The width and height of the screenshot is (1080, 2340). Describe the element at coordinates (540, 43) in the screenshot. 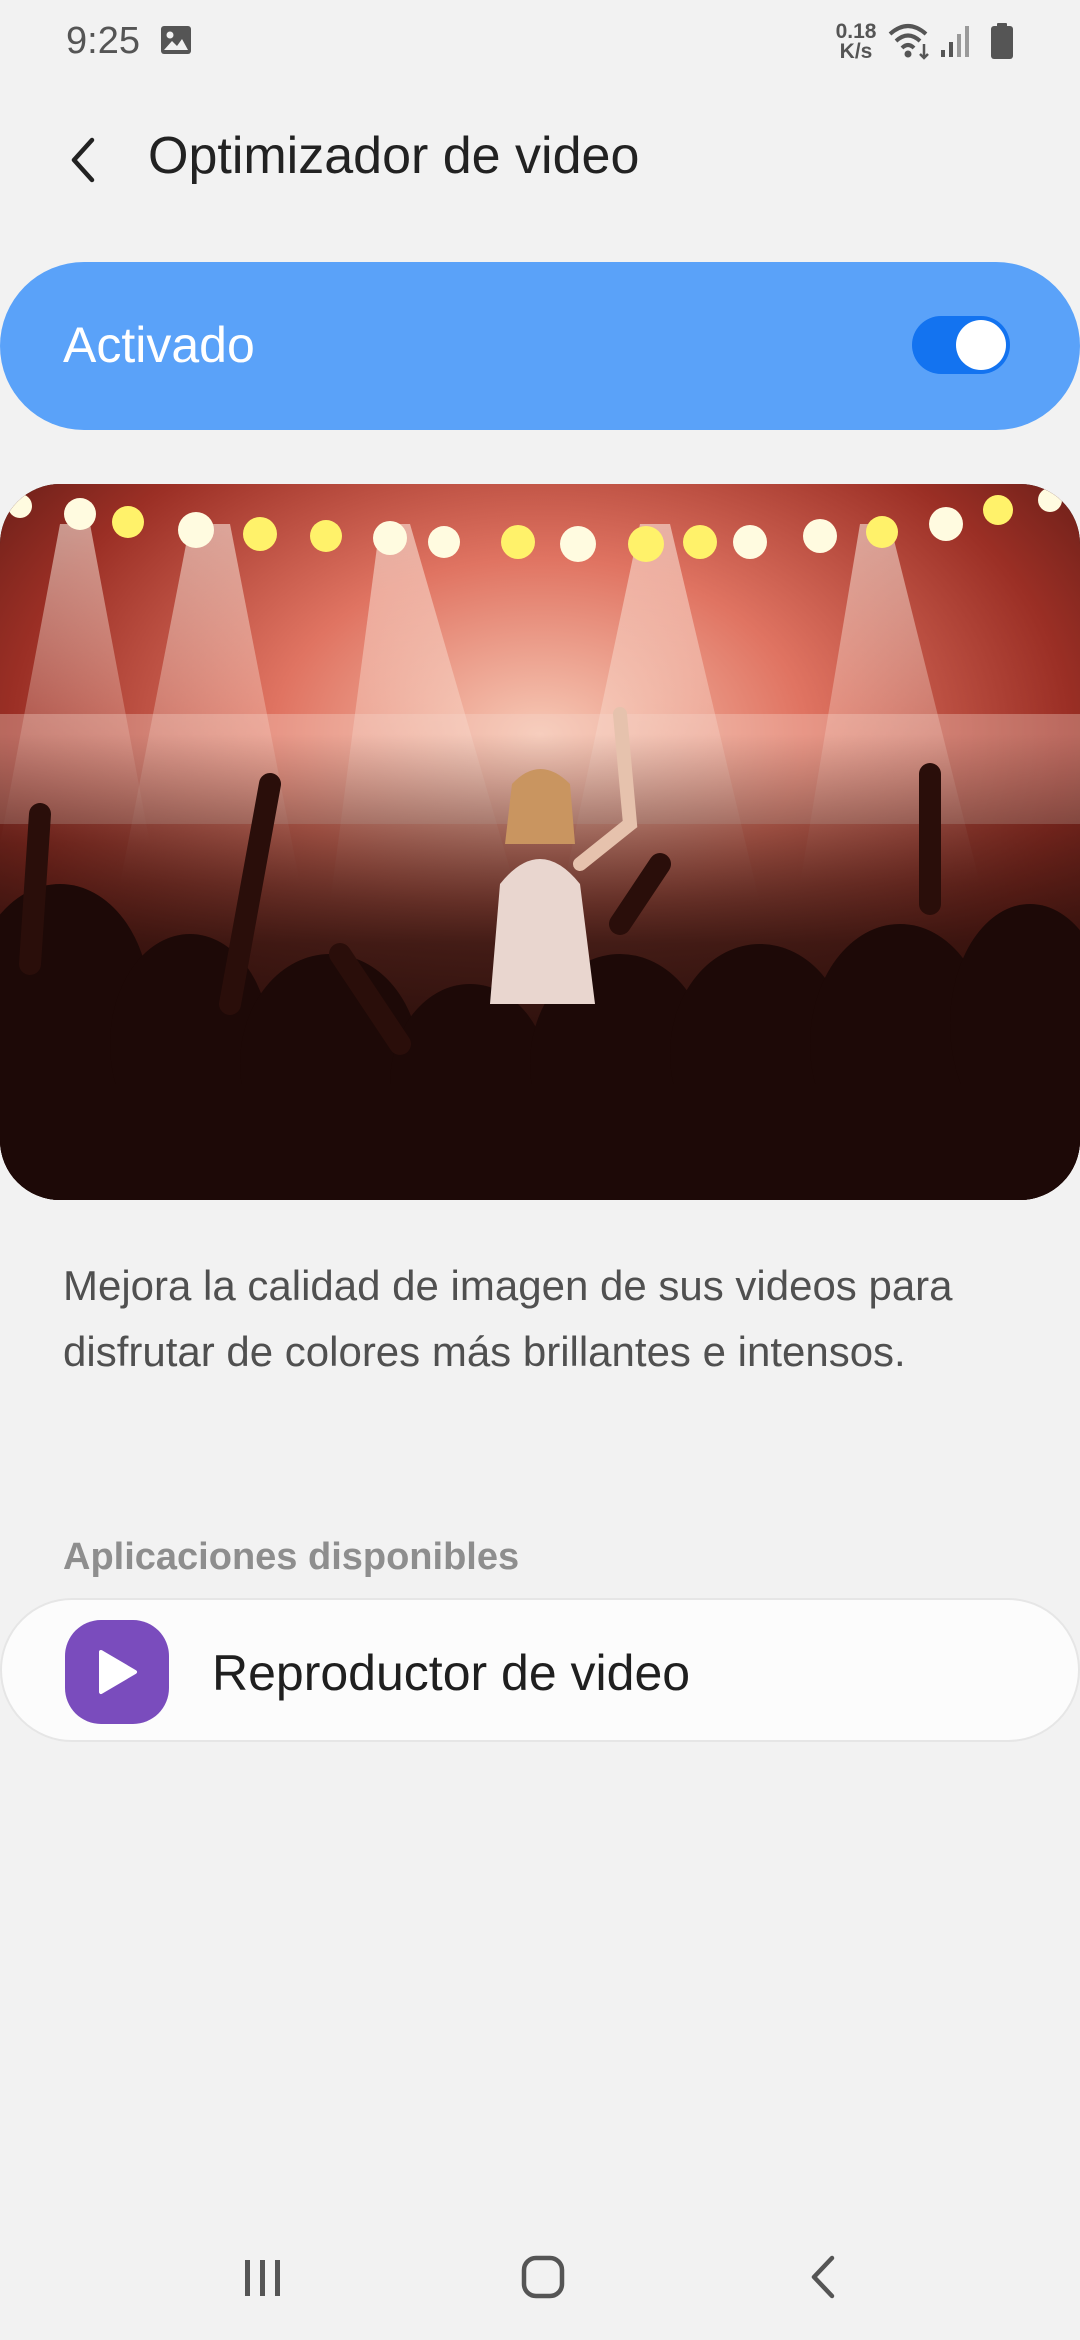

I see `status-bar: 9:25 0.18 K/s` at that location.